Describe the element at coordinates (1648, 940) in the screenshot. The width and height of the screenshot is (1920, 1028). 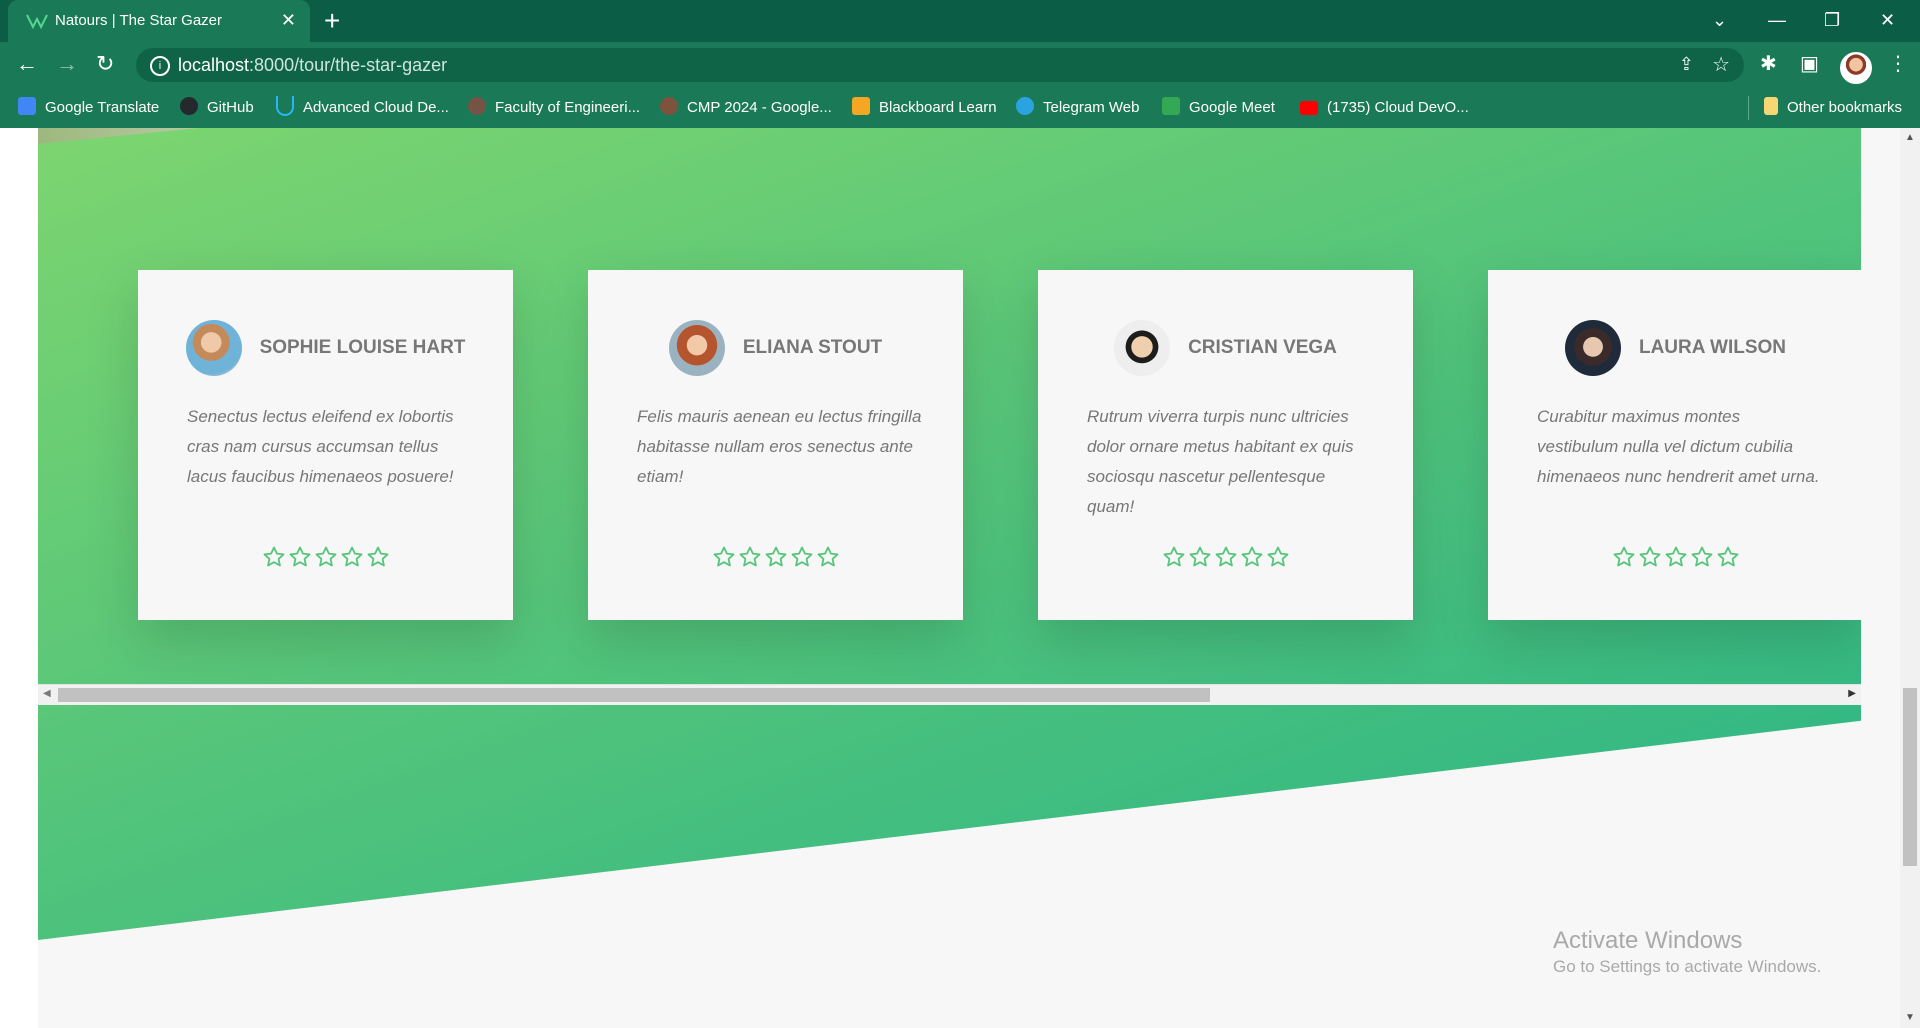
I see `watermark-title: Activate Windows` at that location.